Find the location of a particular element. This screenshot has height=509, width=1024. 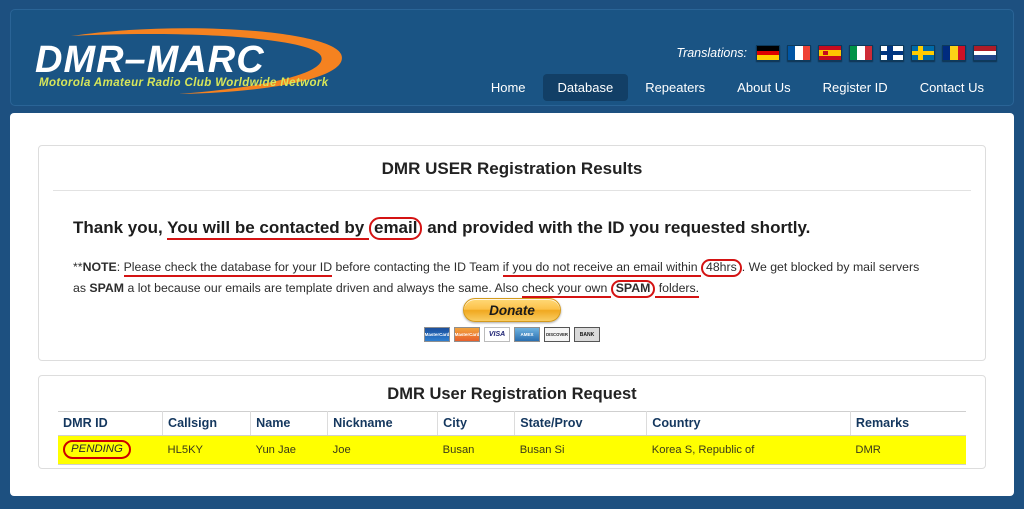

cell-name: Yun Jae is located at coordinates (289, 450).